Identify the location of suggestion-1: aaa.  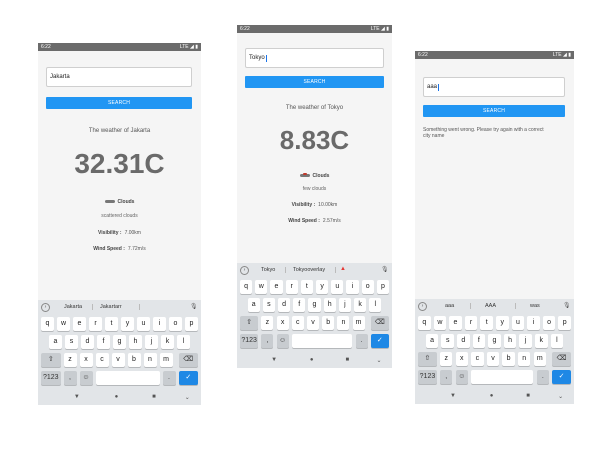
(449, 306).